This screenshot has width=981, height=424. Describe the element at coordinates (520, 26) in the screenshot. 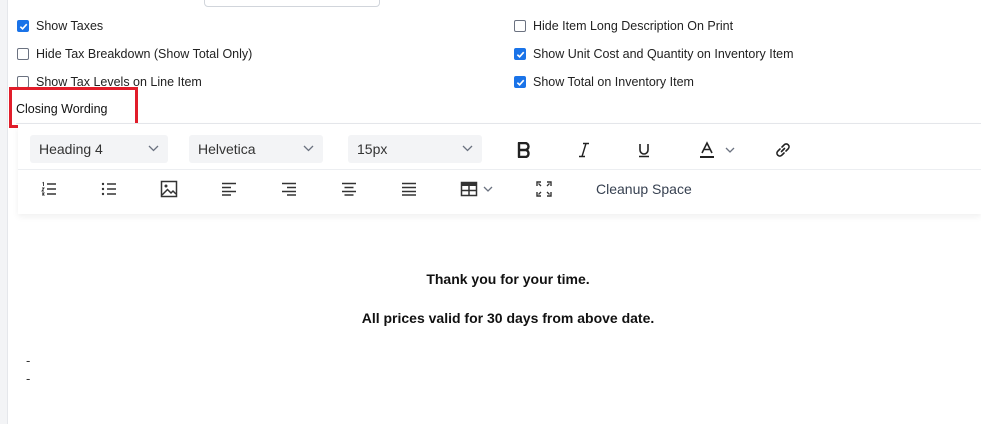

I see `hide-item-long-desc-checkbox` at that location.